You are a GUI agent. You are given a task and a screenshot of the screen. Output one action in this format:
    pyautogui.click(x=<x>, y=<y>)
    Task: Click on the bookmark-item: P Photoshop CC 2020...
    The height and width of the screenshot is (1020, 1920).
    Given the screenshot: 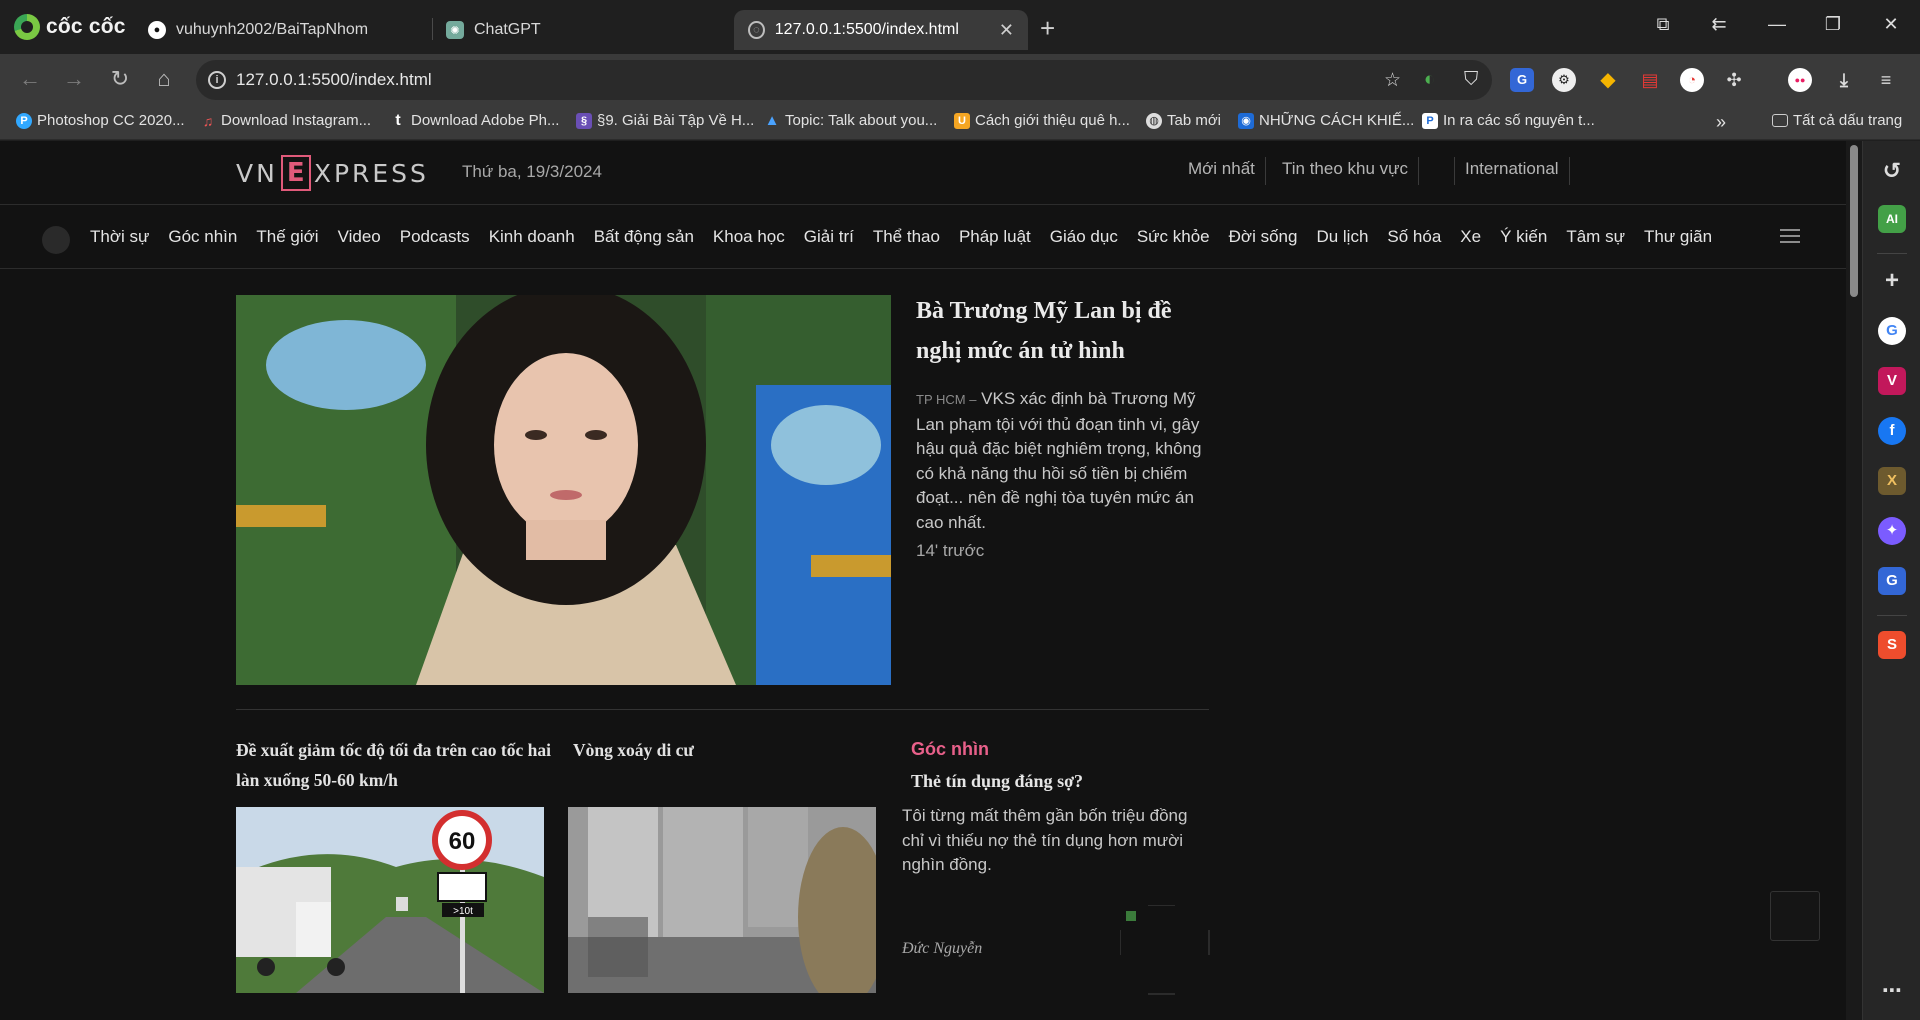 What is the action you would take?
    pyautogui.click(x=100, y=120)
    